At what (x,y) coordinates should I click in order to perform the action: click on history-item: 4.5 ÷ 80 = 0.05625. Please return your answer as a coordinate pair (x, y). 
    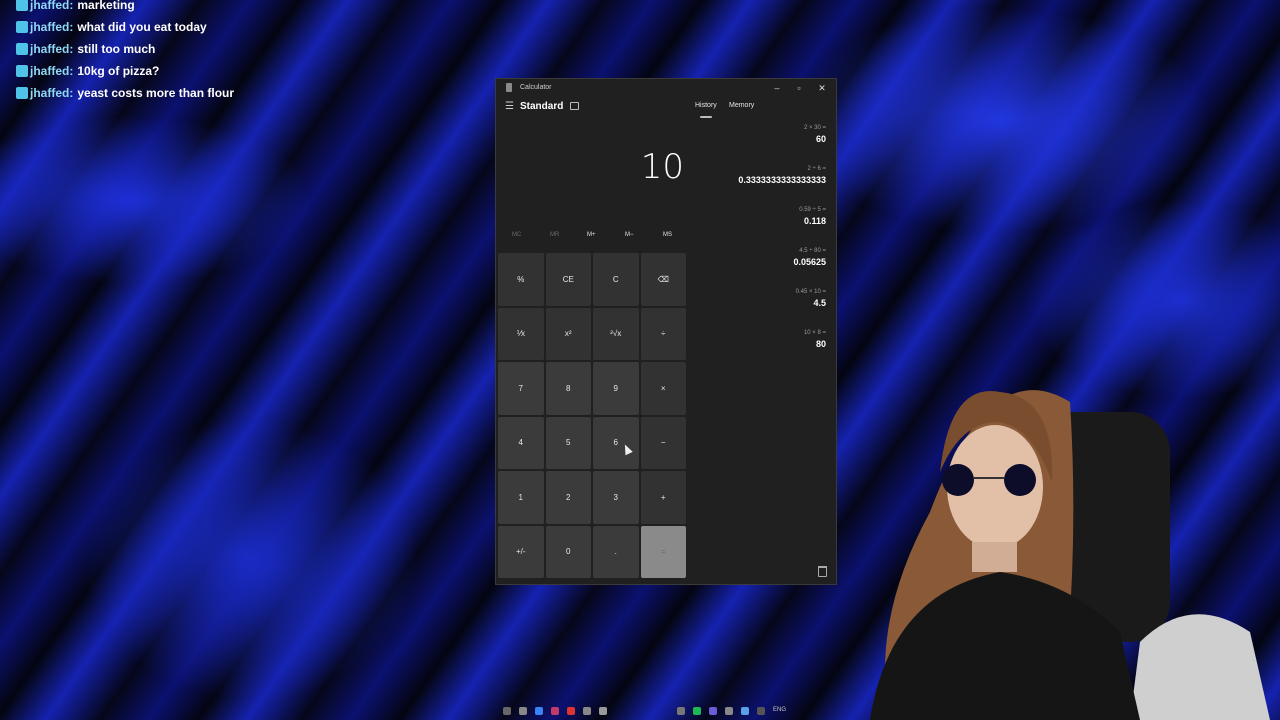
    Looking at the image, I should click on (771, 268).